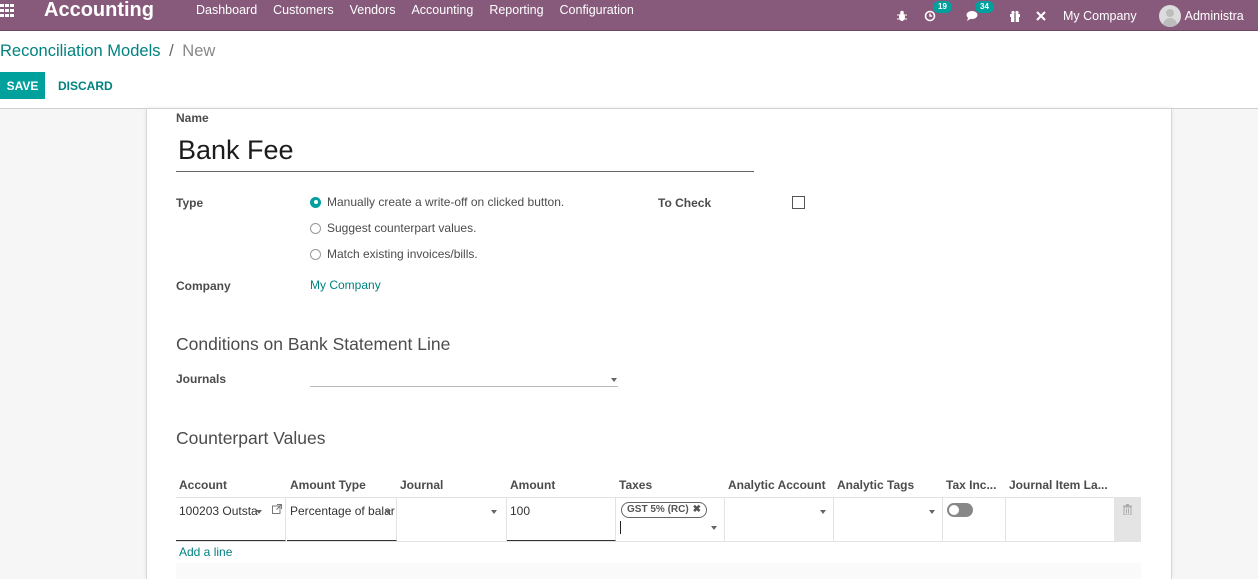 The image size is (1258, 579). I want to click on breadcrumb-parent: Reconciliation Models, so click(80, 51).